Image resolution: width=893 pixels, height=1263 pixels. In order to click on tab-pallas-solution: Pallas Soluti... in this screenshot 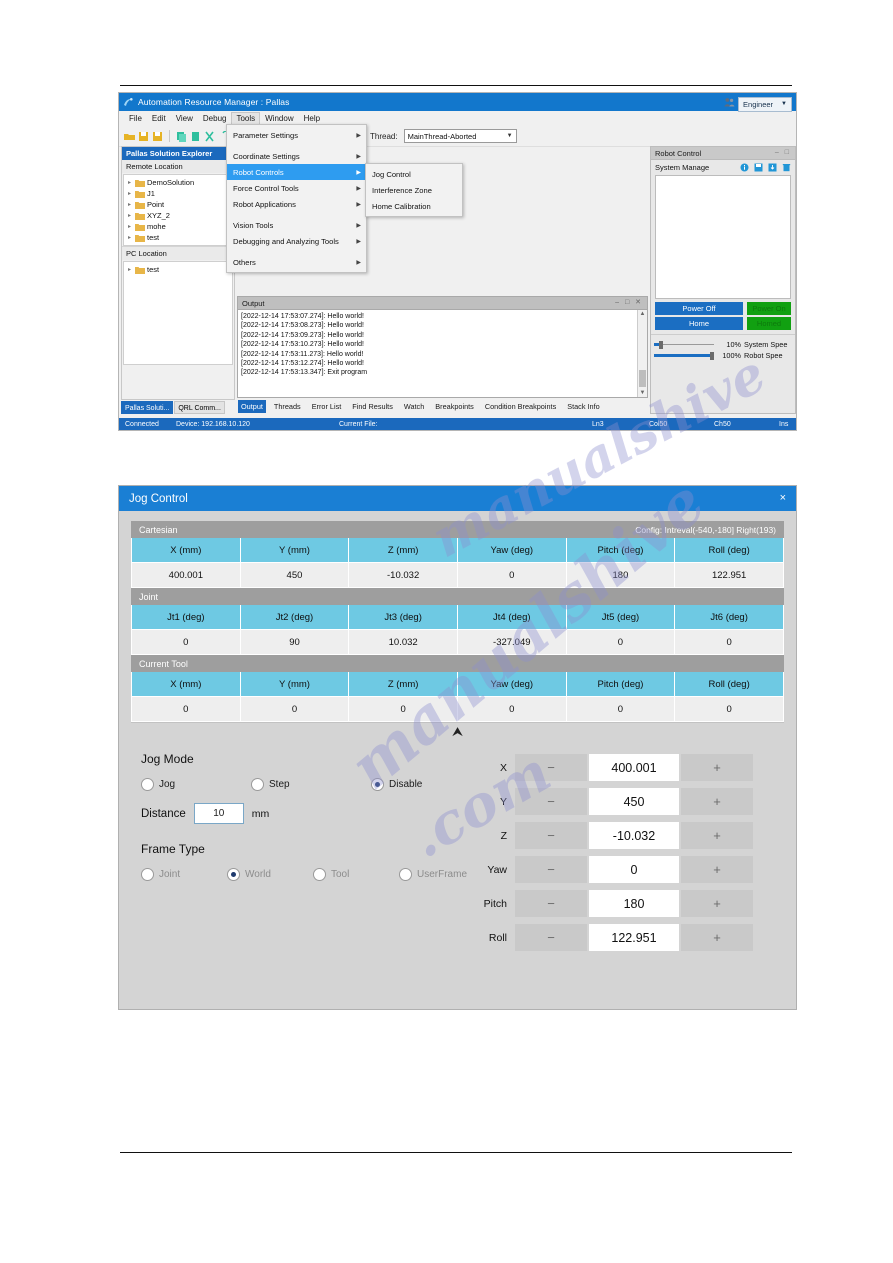, I will do `click(147, 407)`.